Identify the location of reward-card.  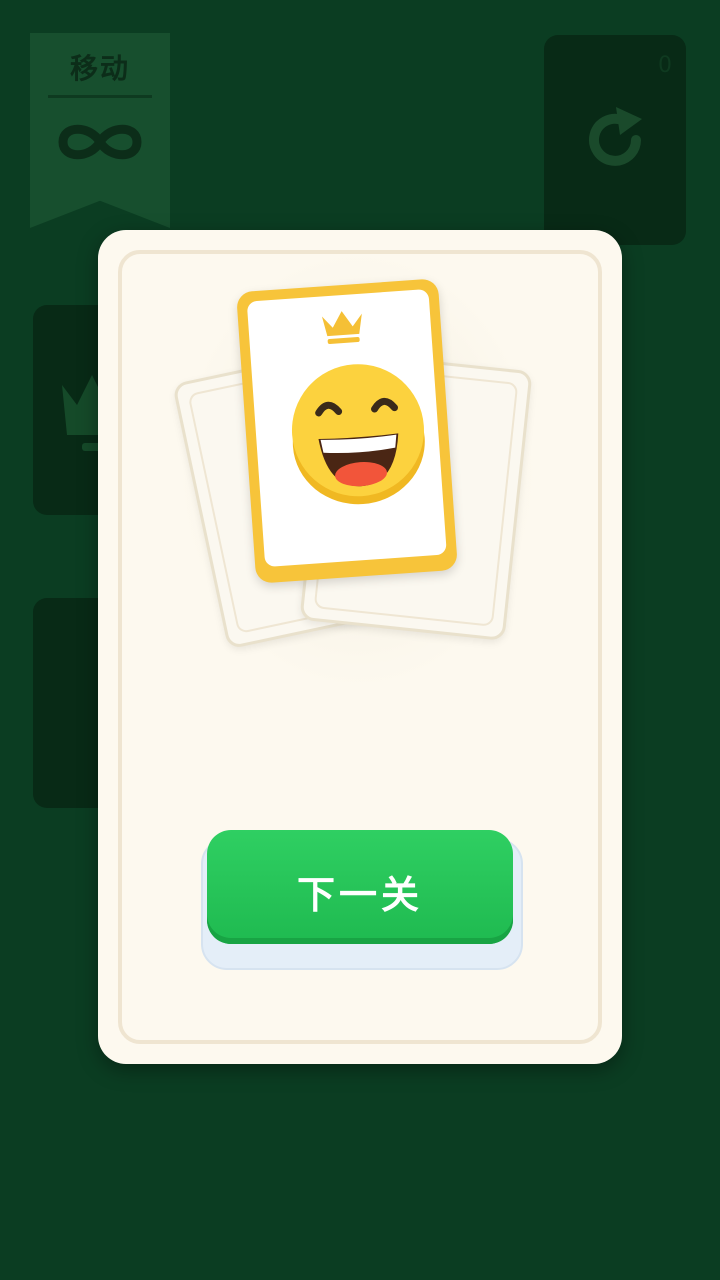
(347, 431).